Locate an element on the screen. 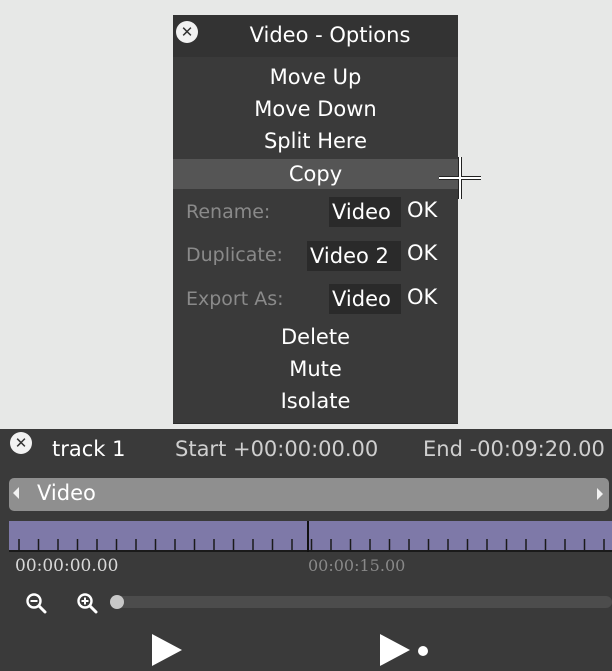  export-ok-button: OK is located at coordinates (422, 297).